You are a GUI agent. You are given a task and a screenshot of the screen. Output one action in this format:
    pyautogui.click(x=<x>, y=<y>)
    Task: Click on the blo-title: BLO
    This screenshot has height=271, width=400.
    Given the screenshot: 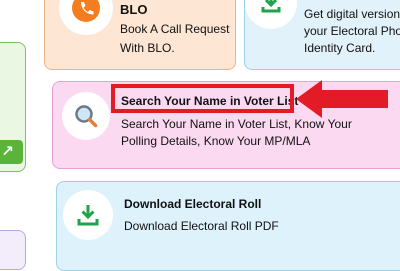 What is the action you would take?
    pyautogui.click(x=134, y=9)
    